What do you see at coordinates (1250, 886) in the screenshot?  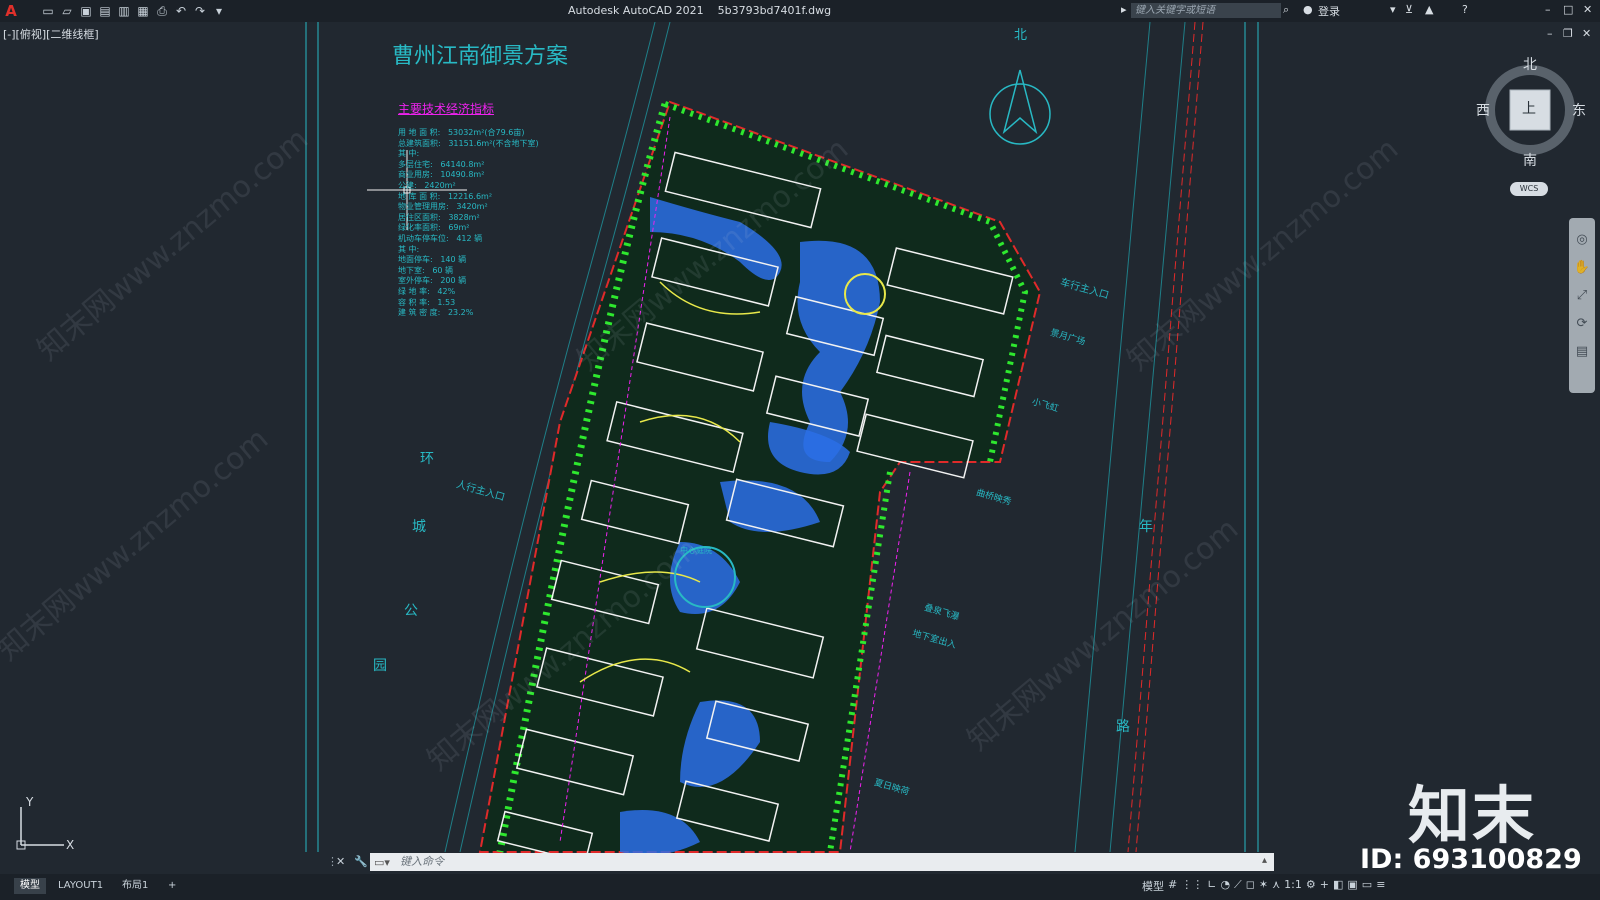 I see `osnap-icon: ◻` at bounding box center [1250, 886].